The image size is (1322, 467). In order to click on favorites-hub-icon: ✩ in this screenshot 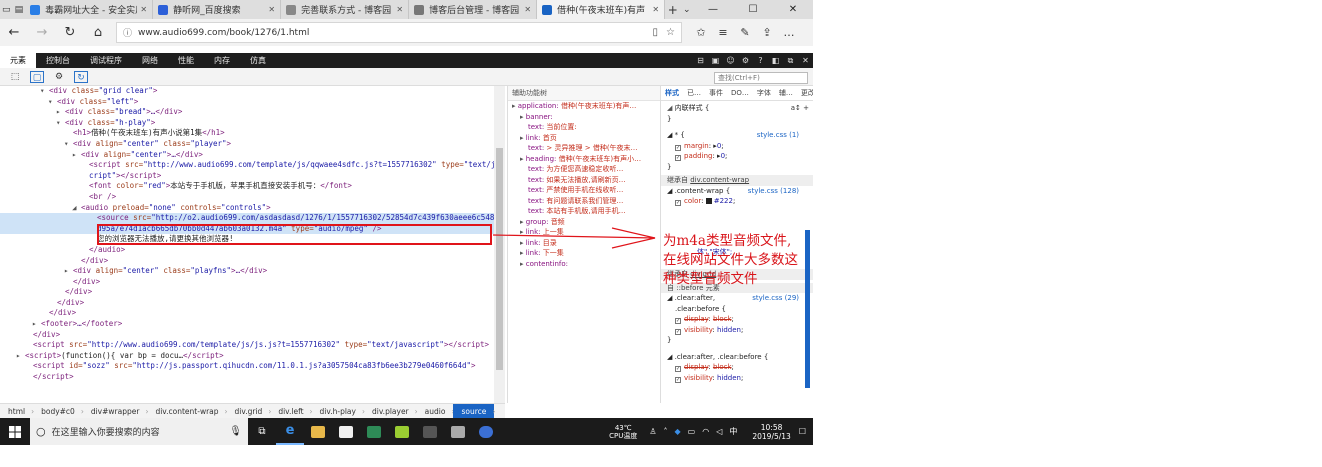, I will do `click(701, 32)`.